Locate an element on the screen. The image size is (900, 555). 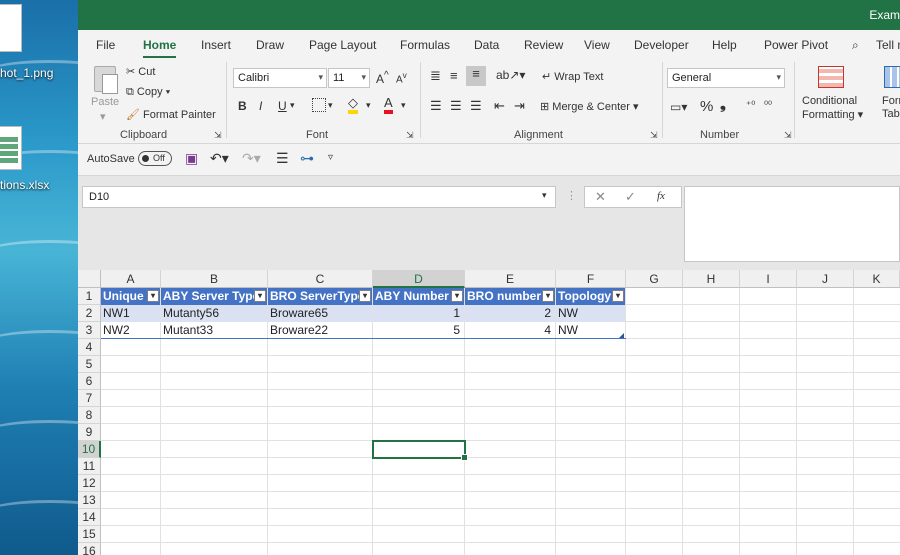
decrease-indent-icon: ⇤ is located at coordinates (499, 106).